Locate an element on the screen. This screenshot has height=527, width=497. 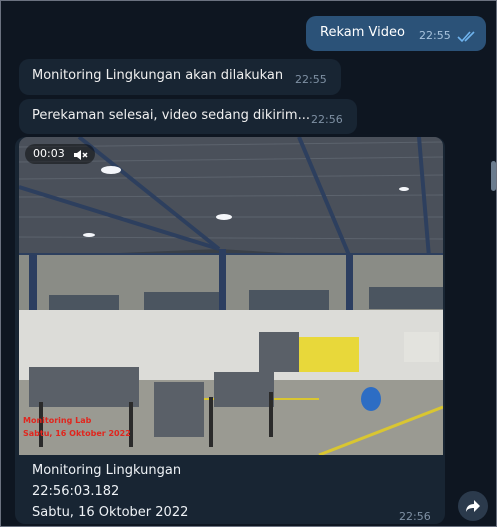
video-caption-time: 22:56:03.182 is located at coordinates (76, 491).